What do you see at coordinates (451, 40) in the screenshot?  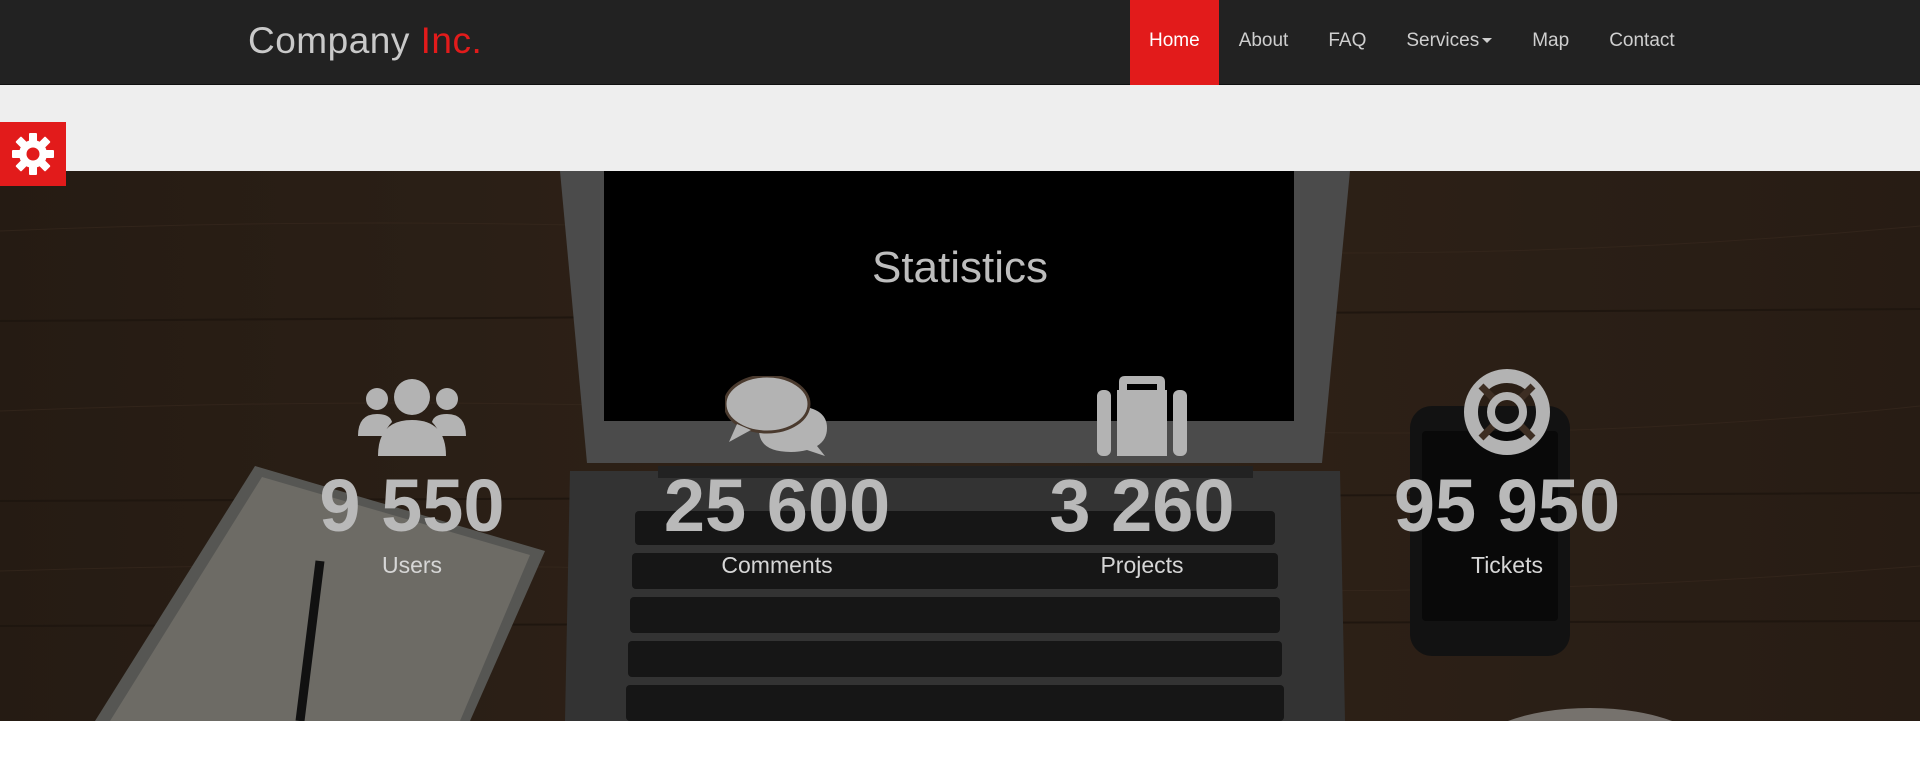 I see `brand-suffix: Inc.` at bounding box center [451, 40].